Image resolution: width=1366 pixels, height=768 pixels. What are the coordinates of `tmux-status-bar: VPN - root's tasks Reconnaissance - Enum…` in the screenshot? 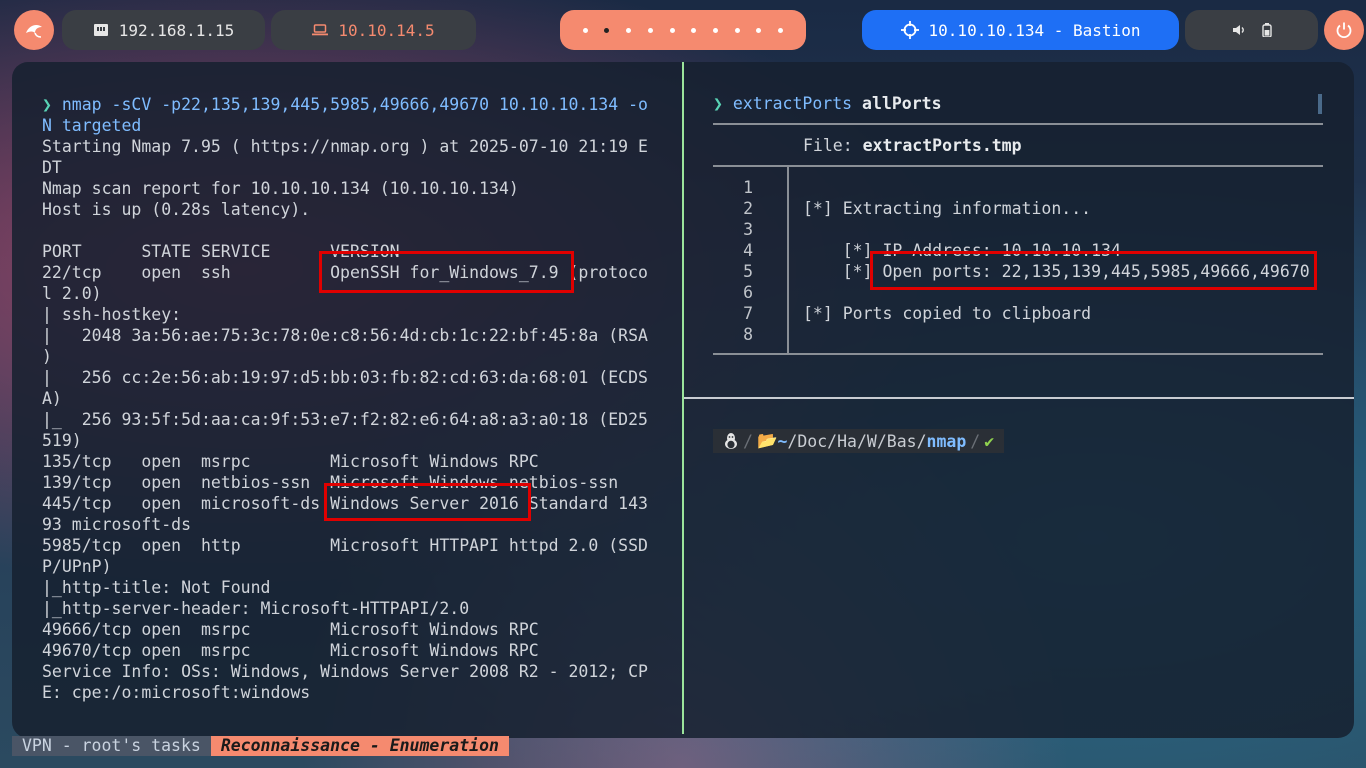 It's located at (260, 746).